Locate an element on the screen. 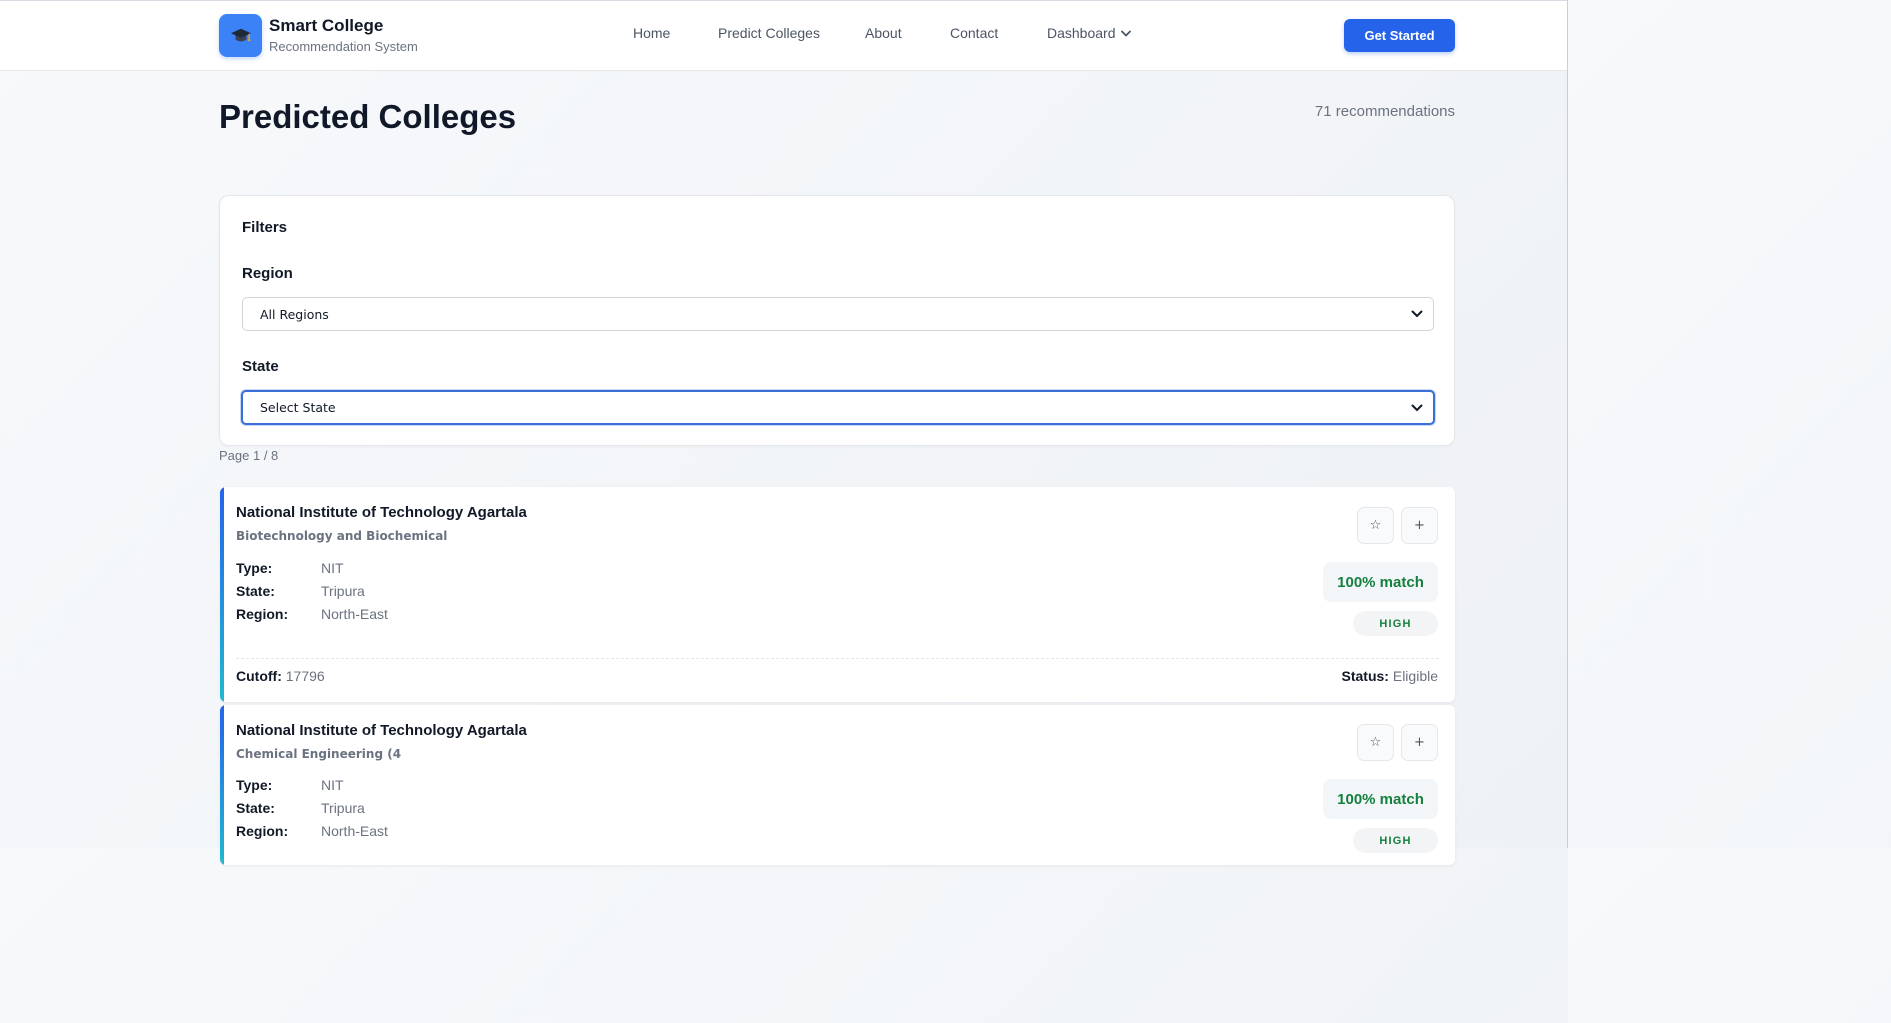 The image size is (1891, 1023). college-branch: Chemical Engineering (4 is located at coordinates (319, 754).